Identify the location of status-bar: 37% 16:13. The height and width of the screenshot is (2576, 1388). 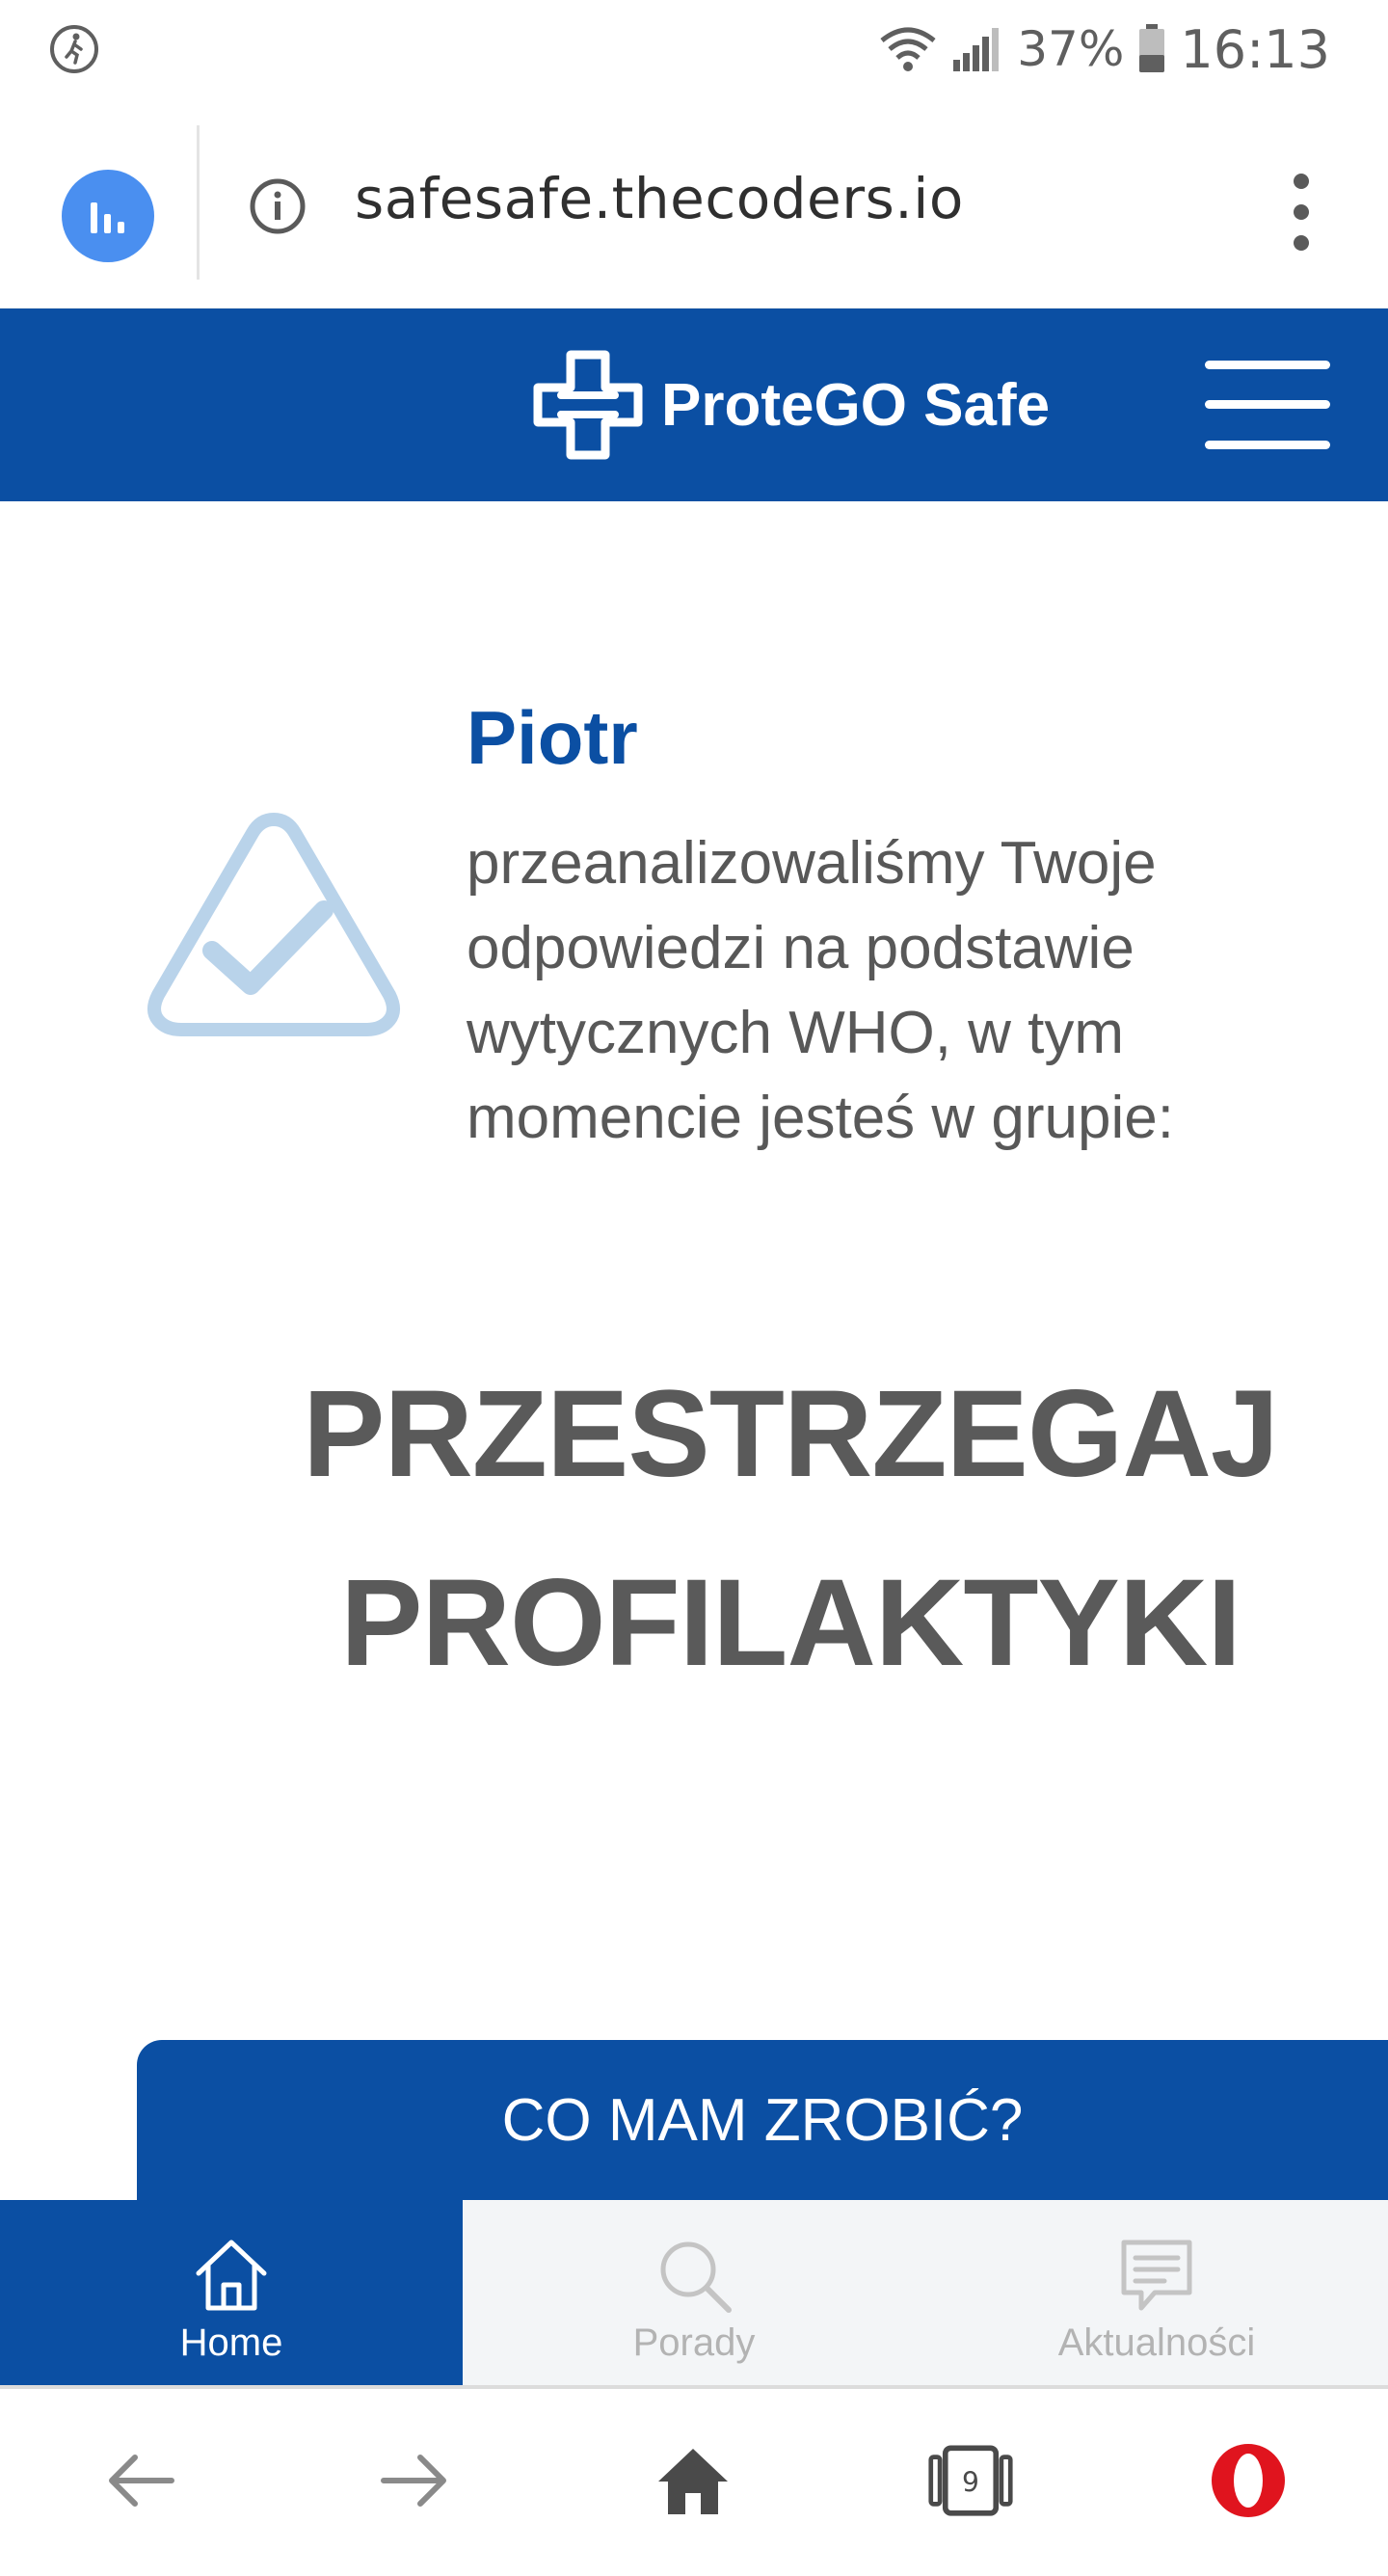
(694, 48).